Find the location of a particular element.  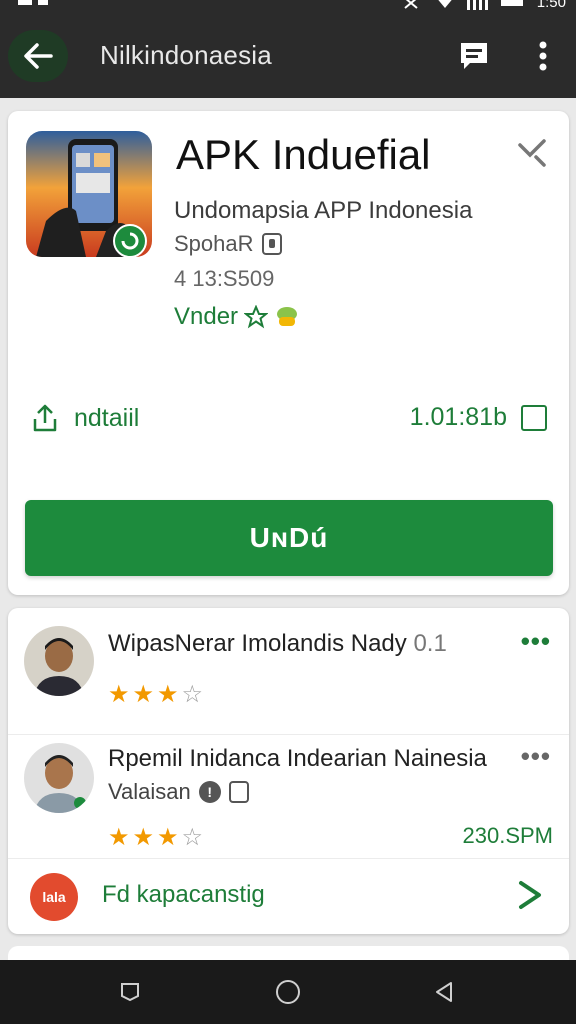

notification-icon is located at coordinates (33, 2).